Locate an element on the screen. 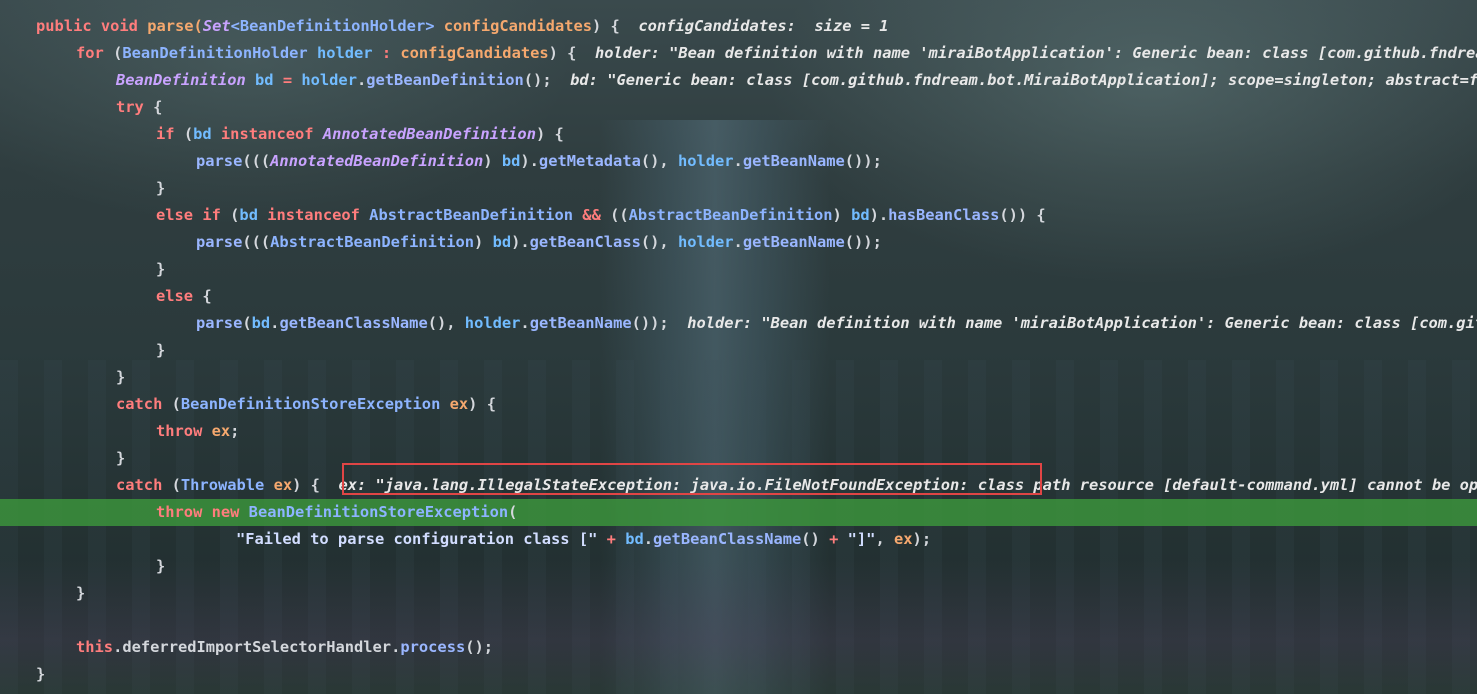 This screenshot has height=694, width=1477. code-token: "]" is located at coordinates (861, 539).